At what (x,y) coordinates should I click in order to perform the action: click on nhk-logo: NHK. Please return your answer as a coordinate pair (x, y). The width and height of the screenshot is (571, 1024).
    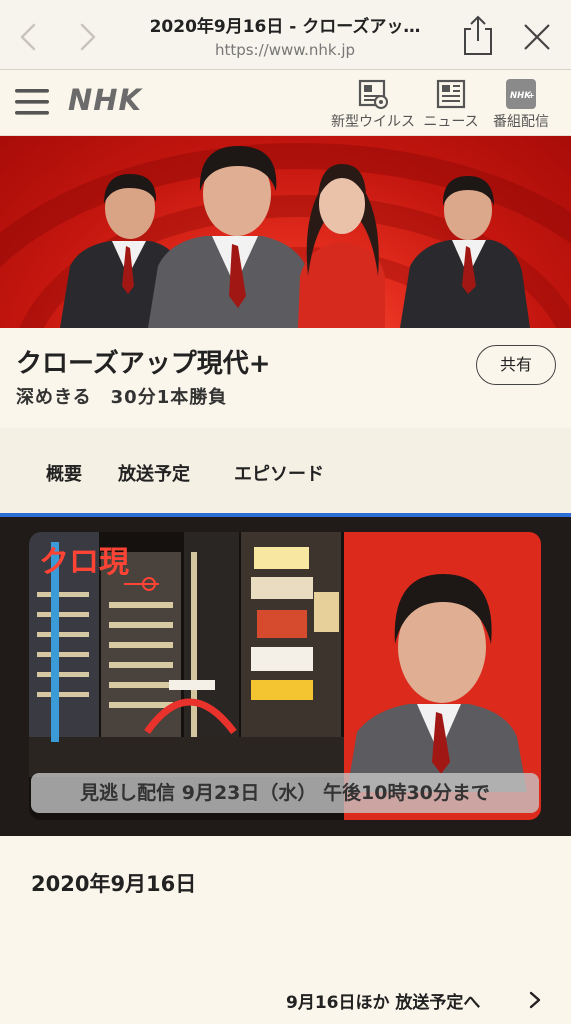
    Looking at the image, I should click on (105, 100).